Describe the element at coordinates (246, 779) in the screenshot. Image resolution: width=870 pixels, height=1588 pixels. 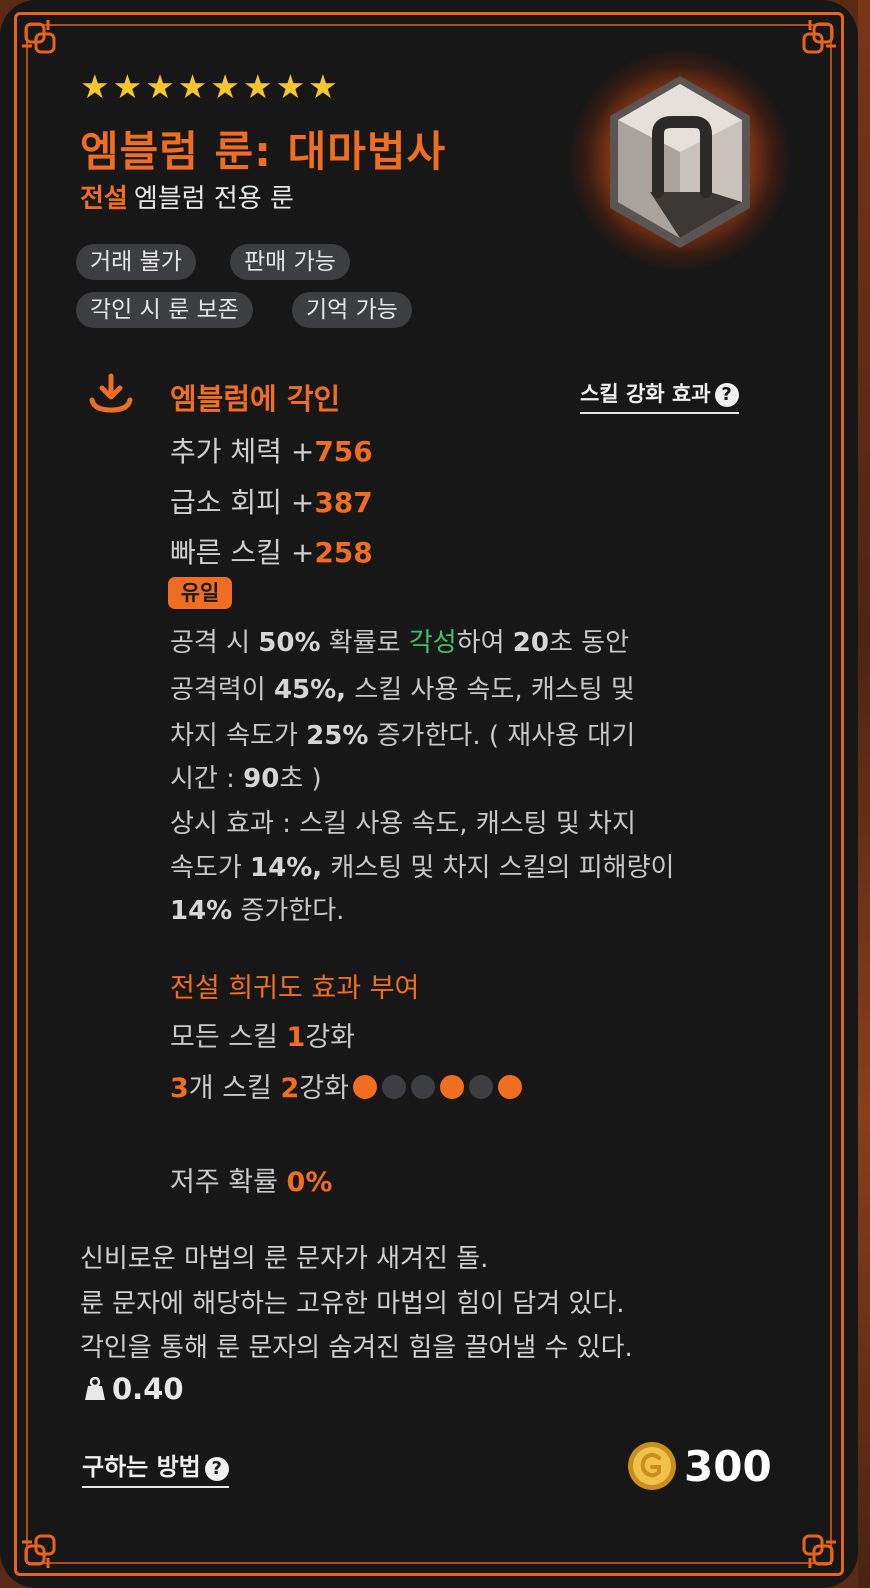
I see `unique-desc-line: 시간 : 90초 )` at that location.